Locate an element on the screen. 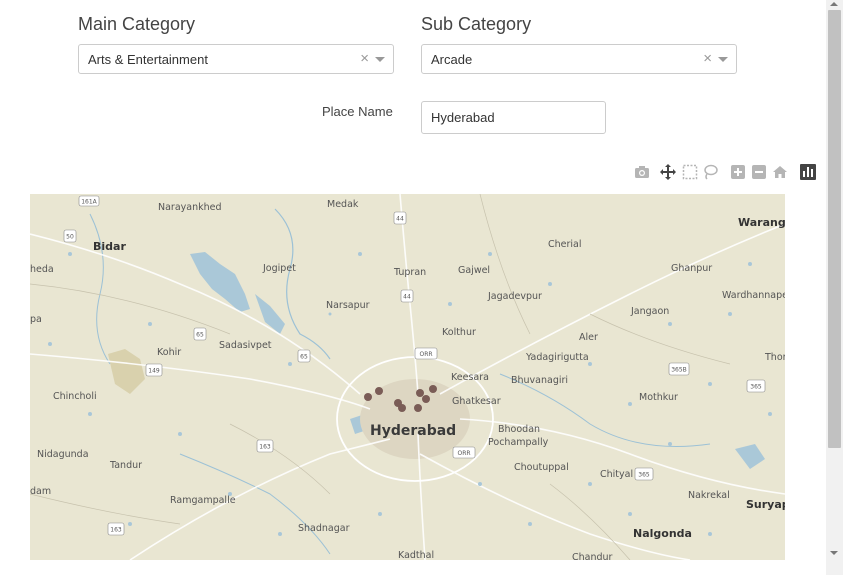 The height and width of the screenshot is (575, 845). label-heda: heda is located at coordinates (42, 269).